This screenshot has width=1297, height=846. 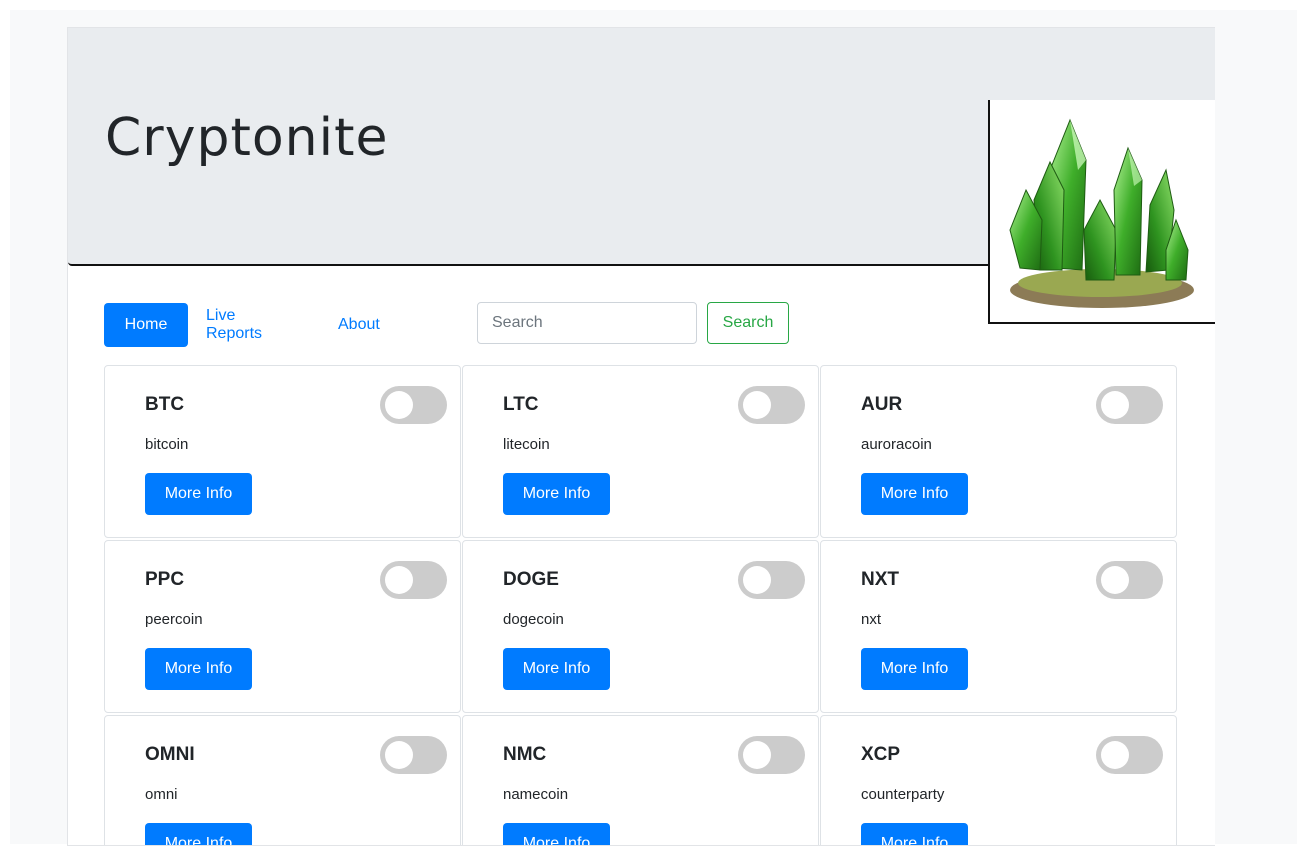 What do you see at coordinates (998, 626) in the screenshot?
I see `coin-card: NXT nxt More Info` at bounding box center [998, 626].